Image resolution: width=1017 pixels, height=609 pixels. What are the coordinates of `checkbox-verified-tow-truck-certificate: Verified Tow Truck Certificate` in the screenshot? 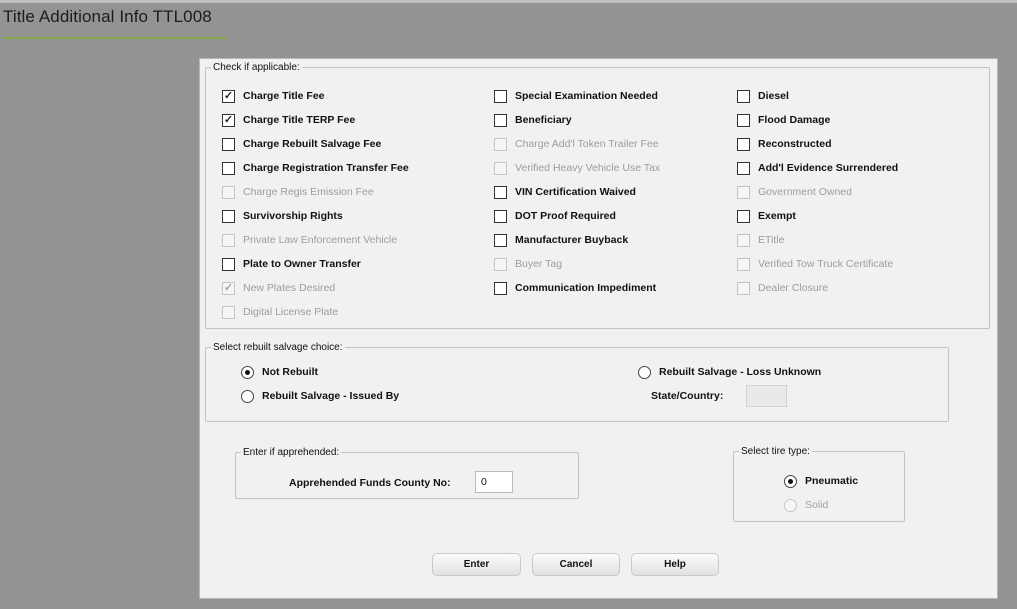 It's located at (815, 264).